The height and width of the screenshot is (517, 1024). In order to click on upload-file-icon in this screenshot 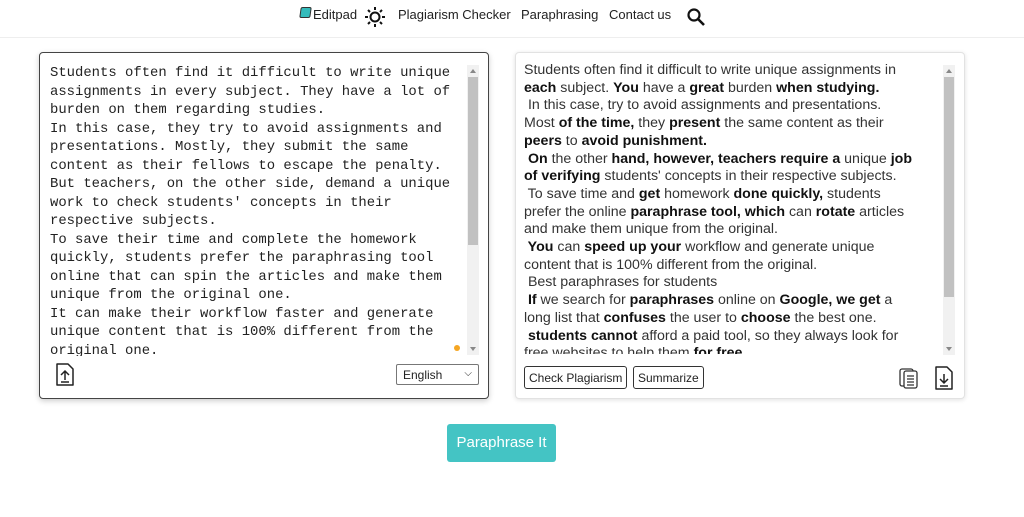, I will do `click(65, 374)`.